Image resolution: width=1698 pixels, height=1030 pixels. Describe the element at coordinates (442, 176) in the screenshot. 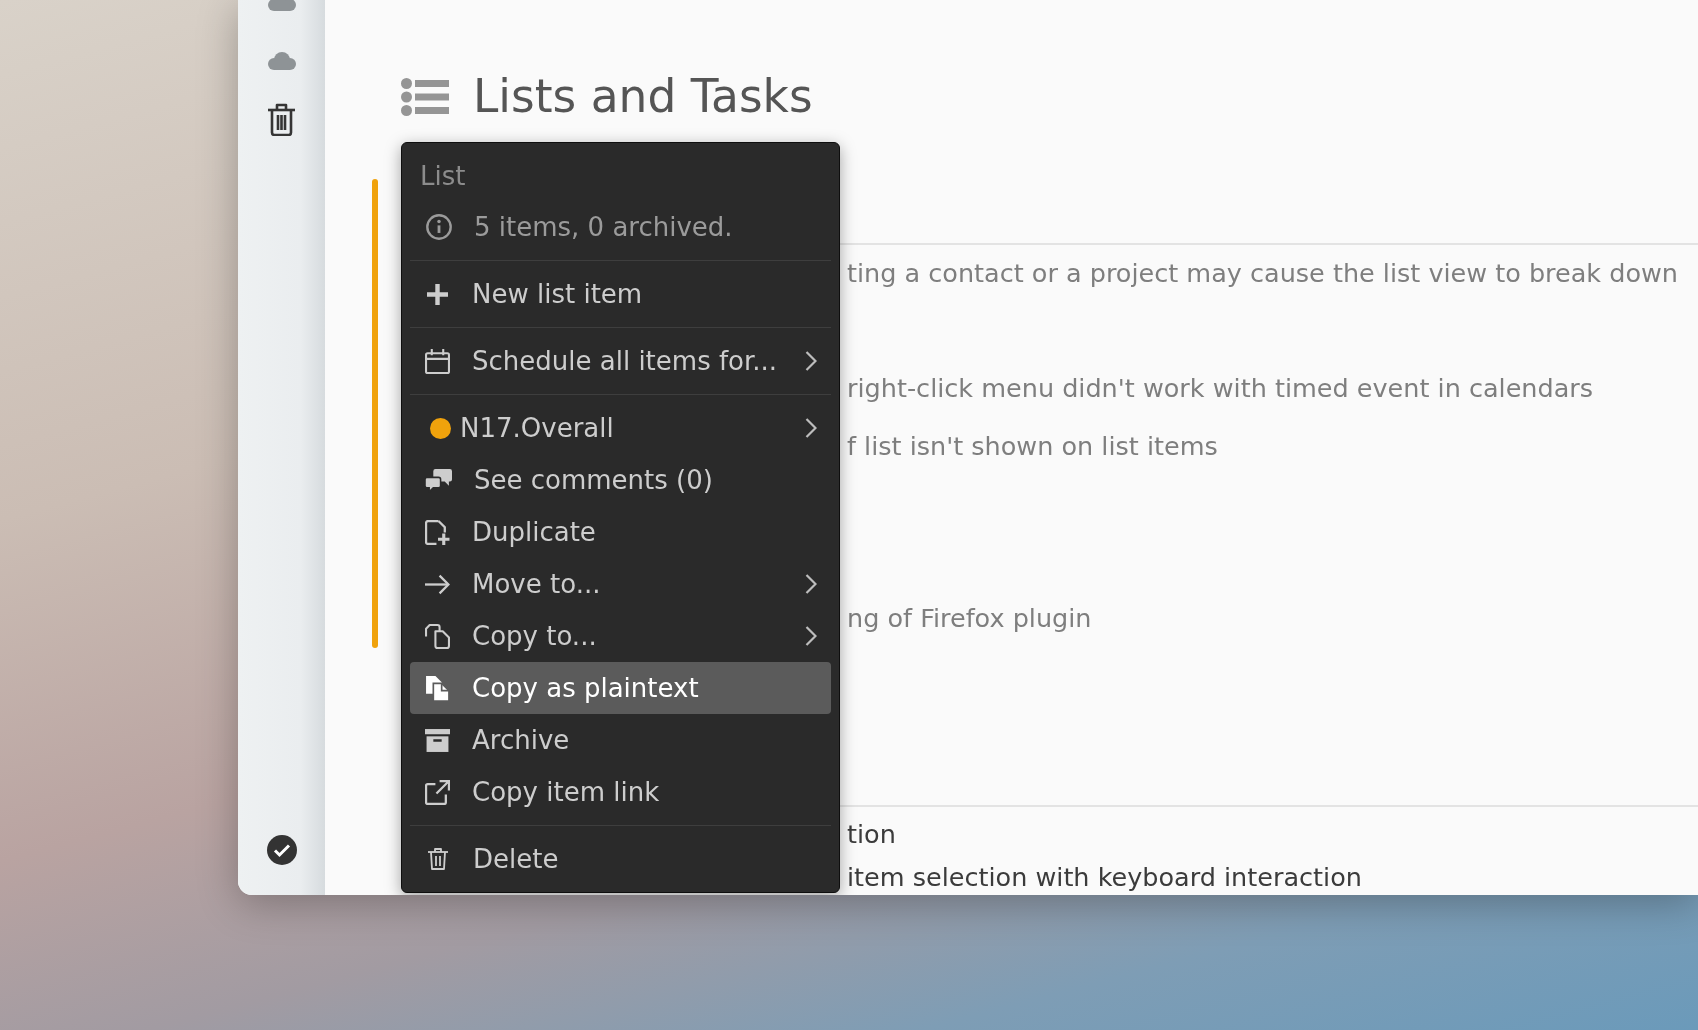

I see `menu-heading: List` at that location.